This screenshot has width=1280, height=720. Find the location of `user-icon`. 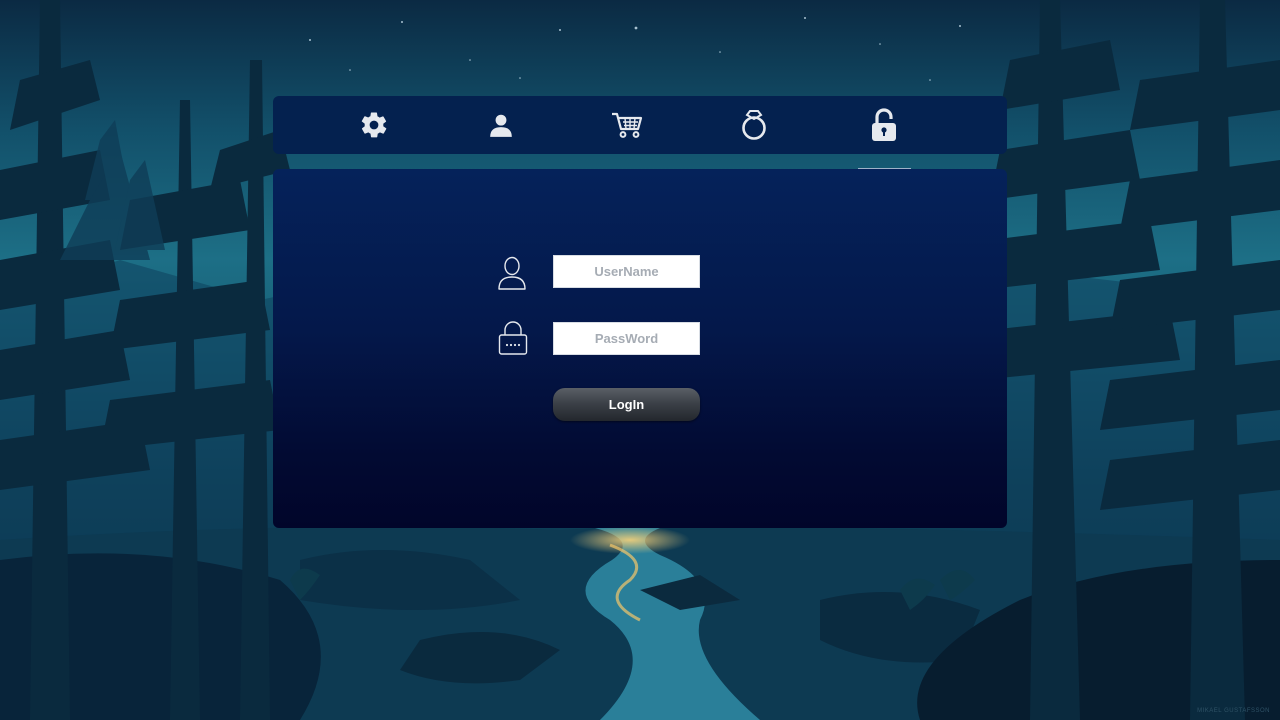

user-icon is located at coordinates (501, 125).